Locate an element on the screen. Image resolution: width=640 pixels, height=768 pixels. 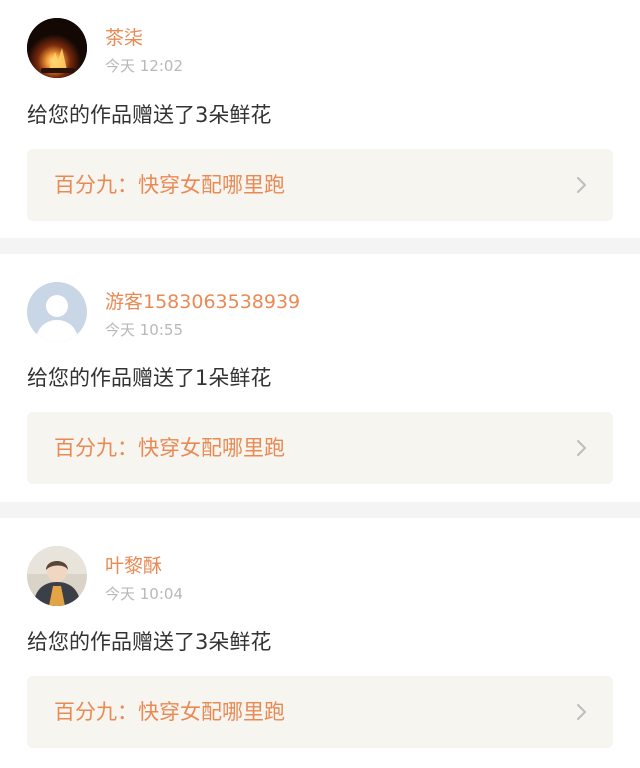
user-avatar-person is located at coordinates (57, 576).